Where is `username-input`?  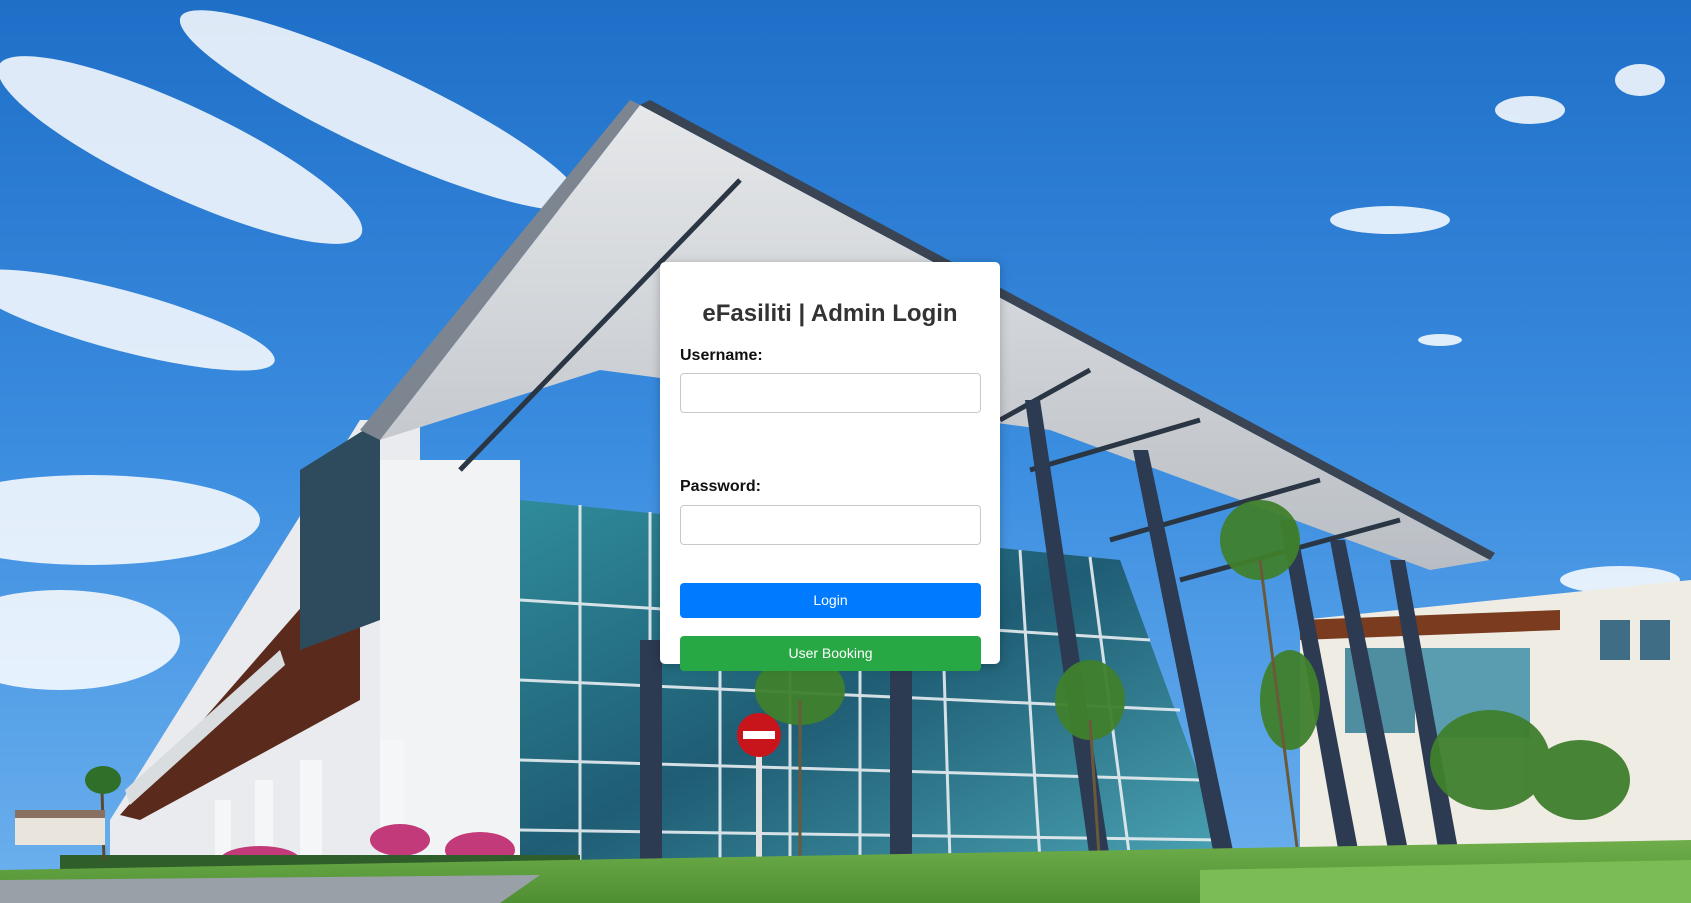
username-input is located at coordinates (830, 393).